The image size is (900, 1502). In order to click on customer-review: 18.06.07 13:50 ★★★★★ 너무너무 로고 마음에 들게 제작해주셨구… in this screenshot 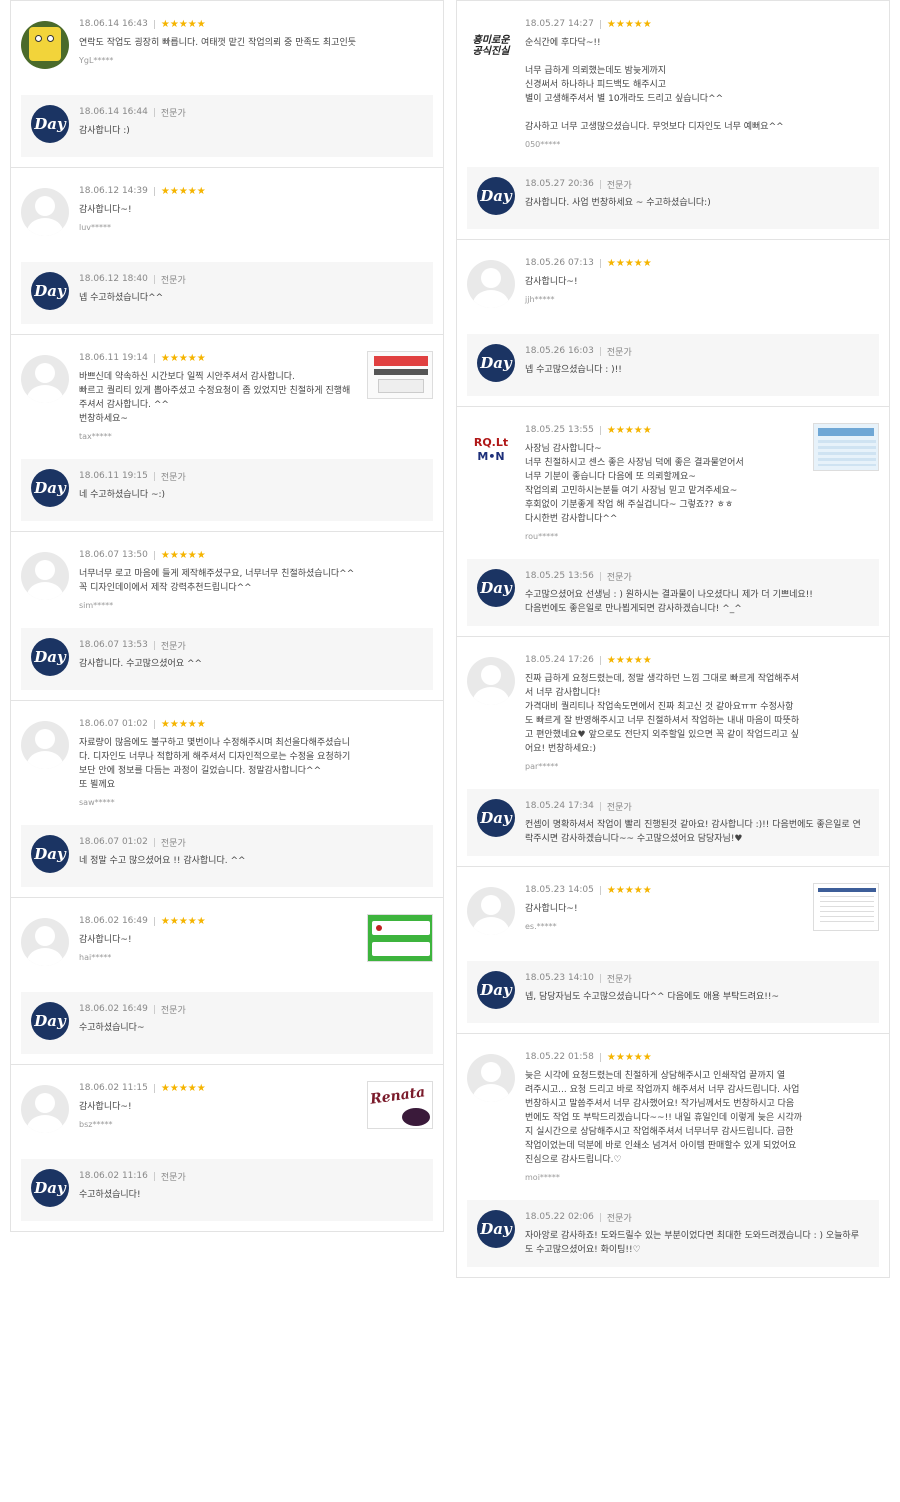, I will do `click(227, 579)`.